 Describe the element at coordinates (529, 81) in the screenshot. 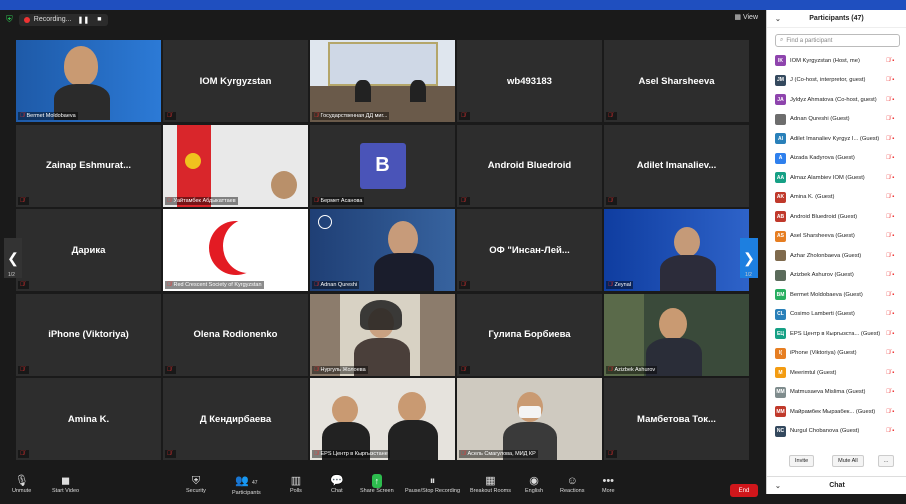

I see `video-tile: wb493183 🎙̸` at that location.